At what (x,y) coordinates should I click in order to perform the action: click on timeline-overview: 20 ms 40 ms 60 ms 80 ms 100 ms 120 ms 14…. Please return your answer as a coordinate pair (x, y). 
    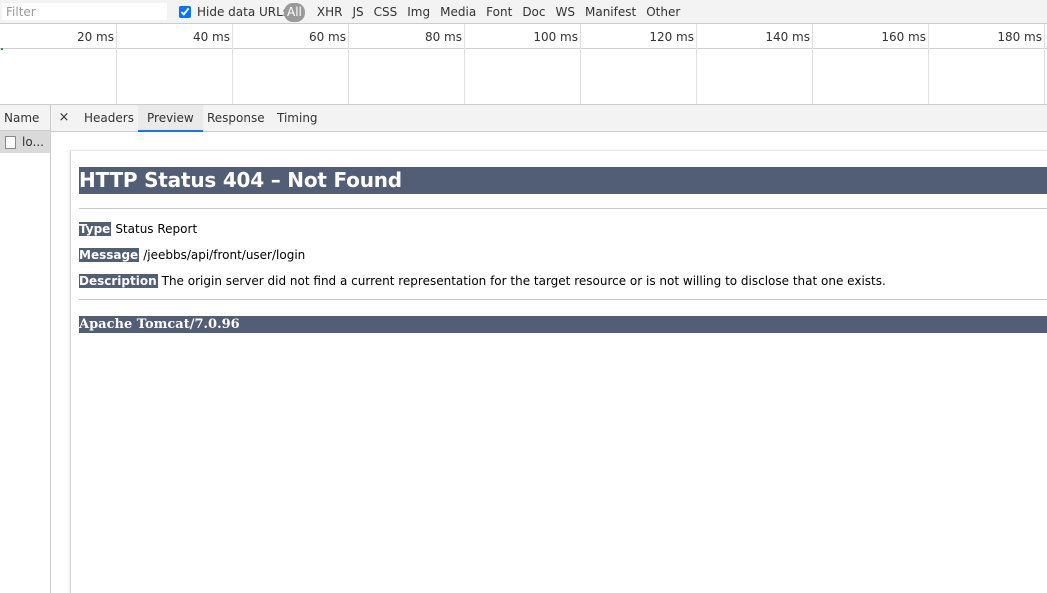
    Looking at the image, I should click on (523, 64).